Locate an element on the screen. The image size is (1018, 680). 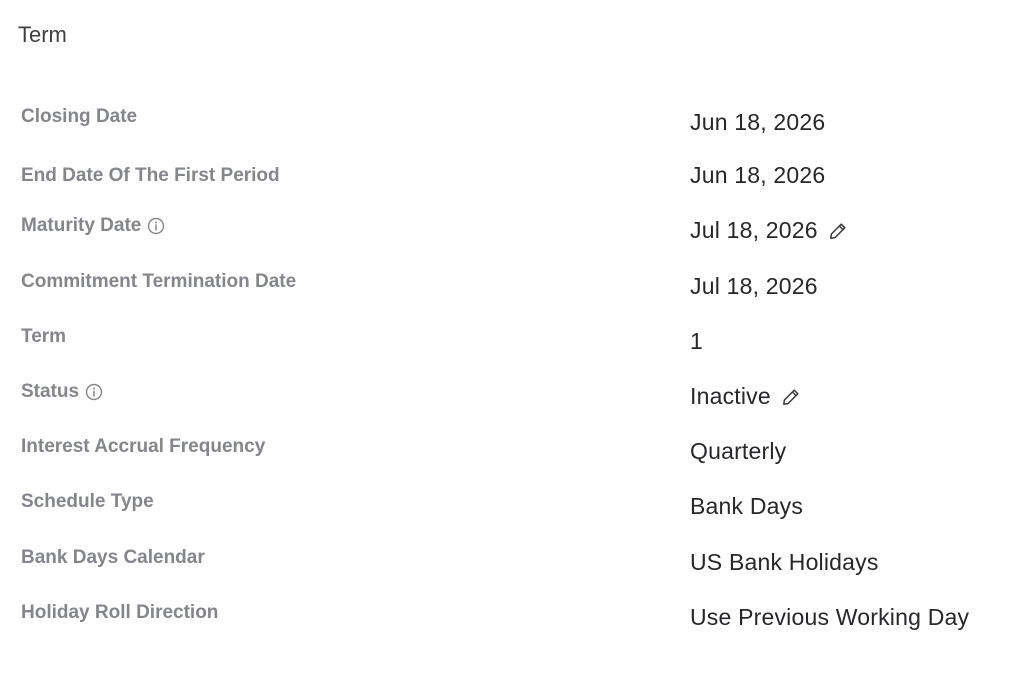
field-row-maturity-date: Maturity Date Jul 18, 2026 is located at coordinates (509, 228).